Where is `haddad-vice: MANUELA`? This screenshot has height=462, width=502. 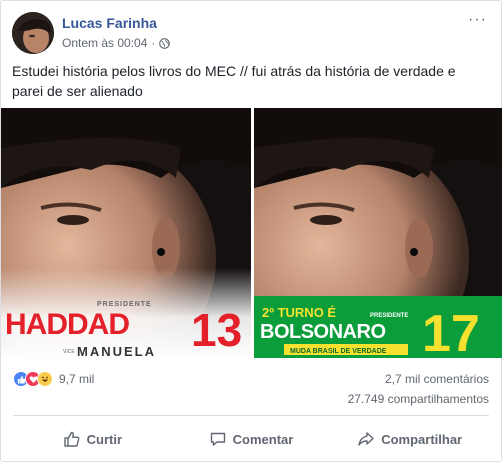
haddad-vice: MANUELA is located at coordinates (116, 351).